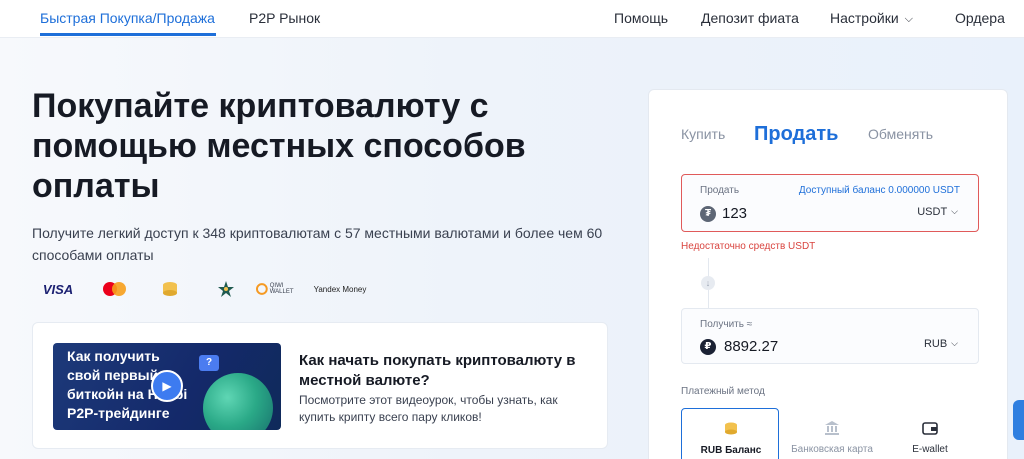  What do you see at coordinates (879, 190) in the screenshot?
I see `available-balance: Доступный баланс 0.000000 USDT` at bounding box center [879, 190].